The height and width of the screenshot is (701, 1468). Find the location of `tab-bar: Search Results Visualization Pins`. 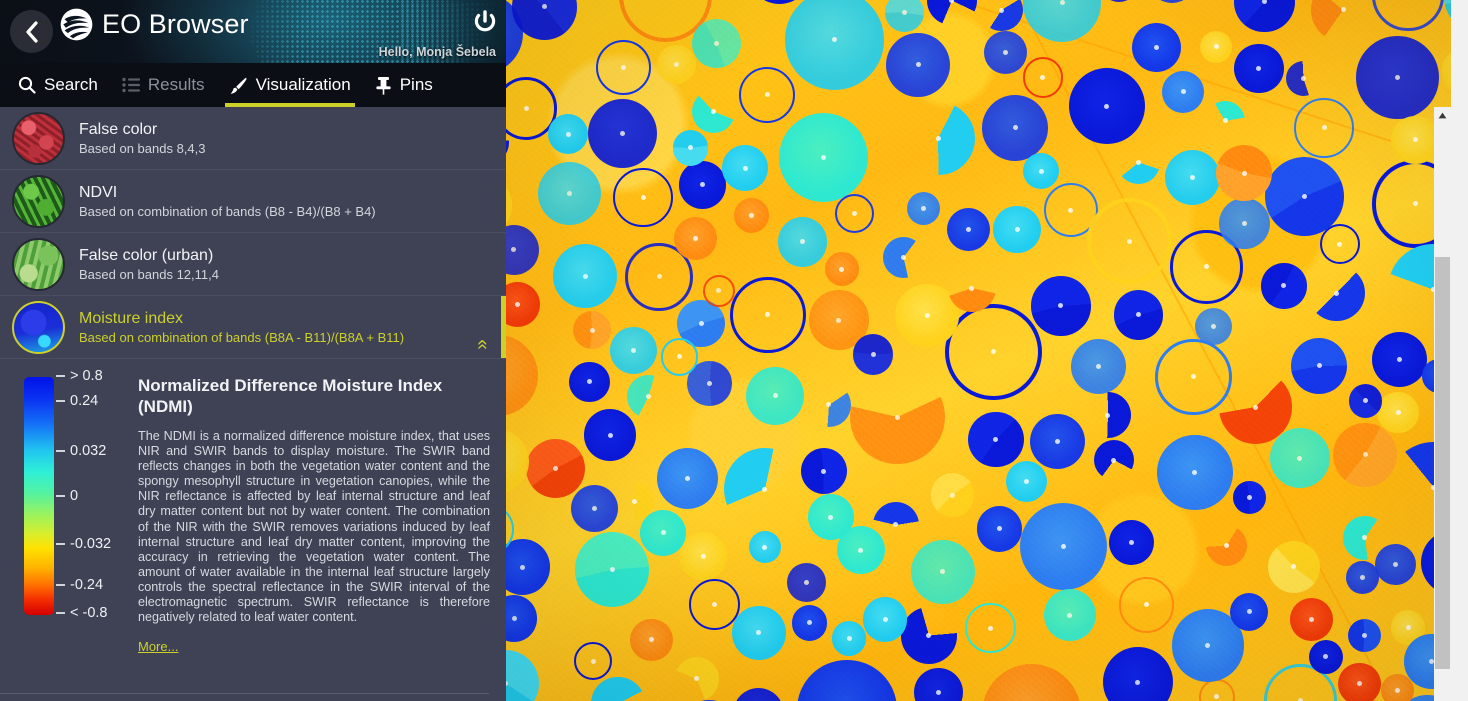

tab-bar: Search Results Visualization Pins is located at coordinates (253, 85).